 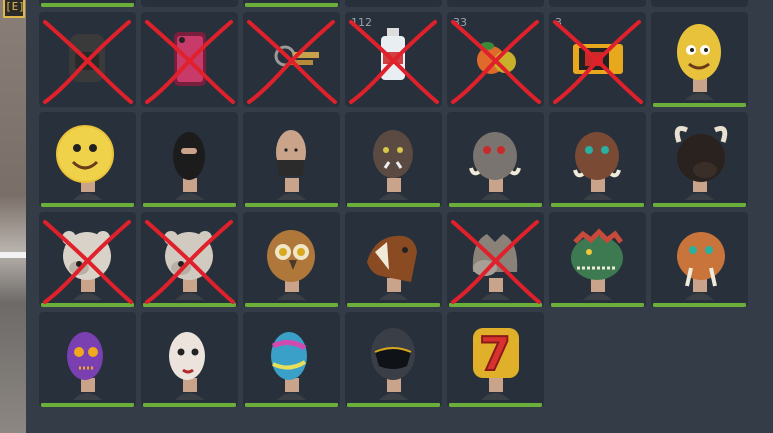 What do you see at coordinates (296, 56) in the screenshot?
I see `keys-icon` at bounding box center [296, 56].